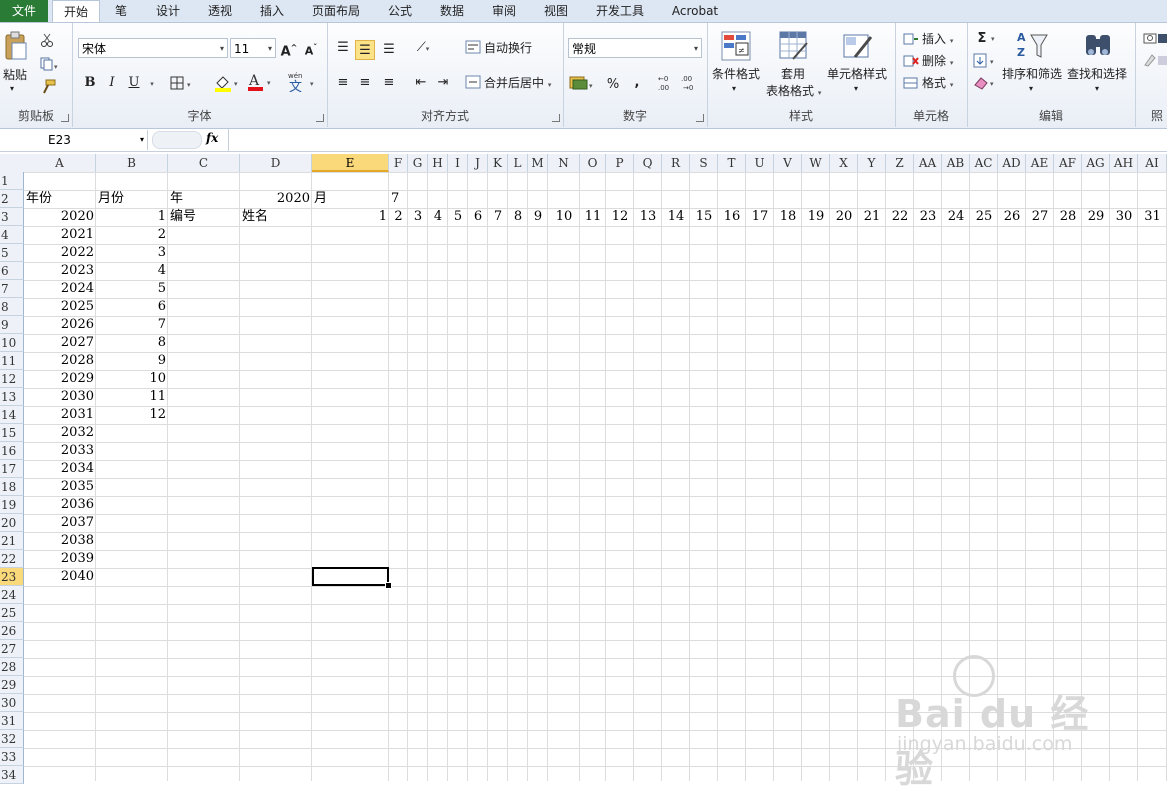 The image size is (1167, 793). Describe the element at coordinates (418, 217) in the screenshot. I see `cell-G3: 3` at that location.